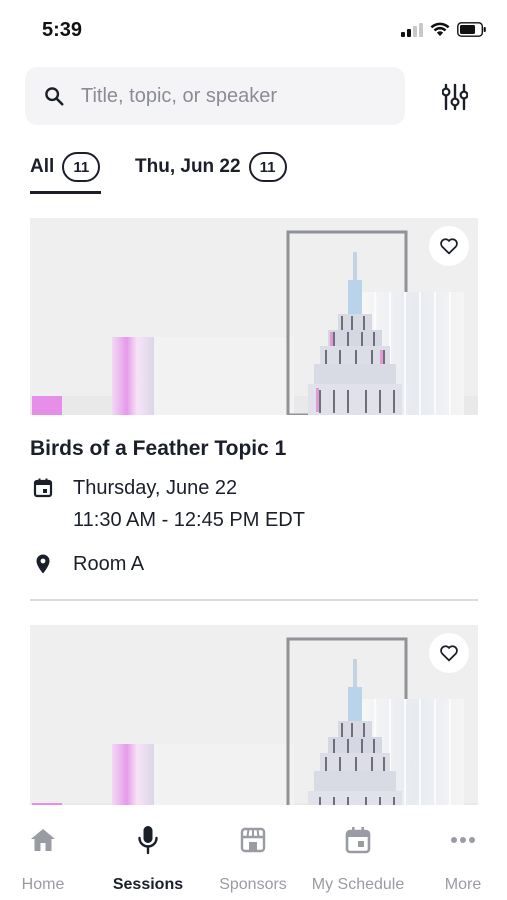  Describe the element at coordinates (358, 884) in the screenshot. I see `nav-label: My Schedule` at that location.